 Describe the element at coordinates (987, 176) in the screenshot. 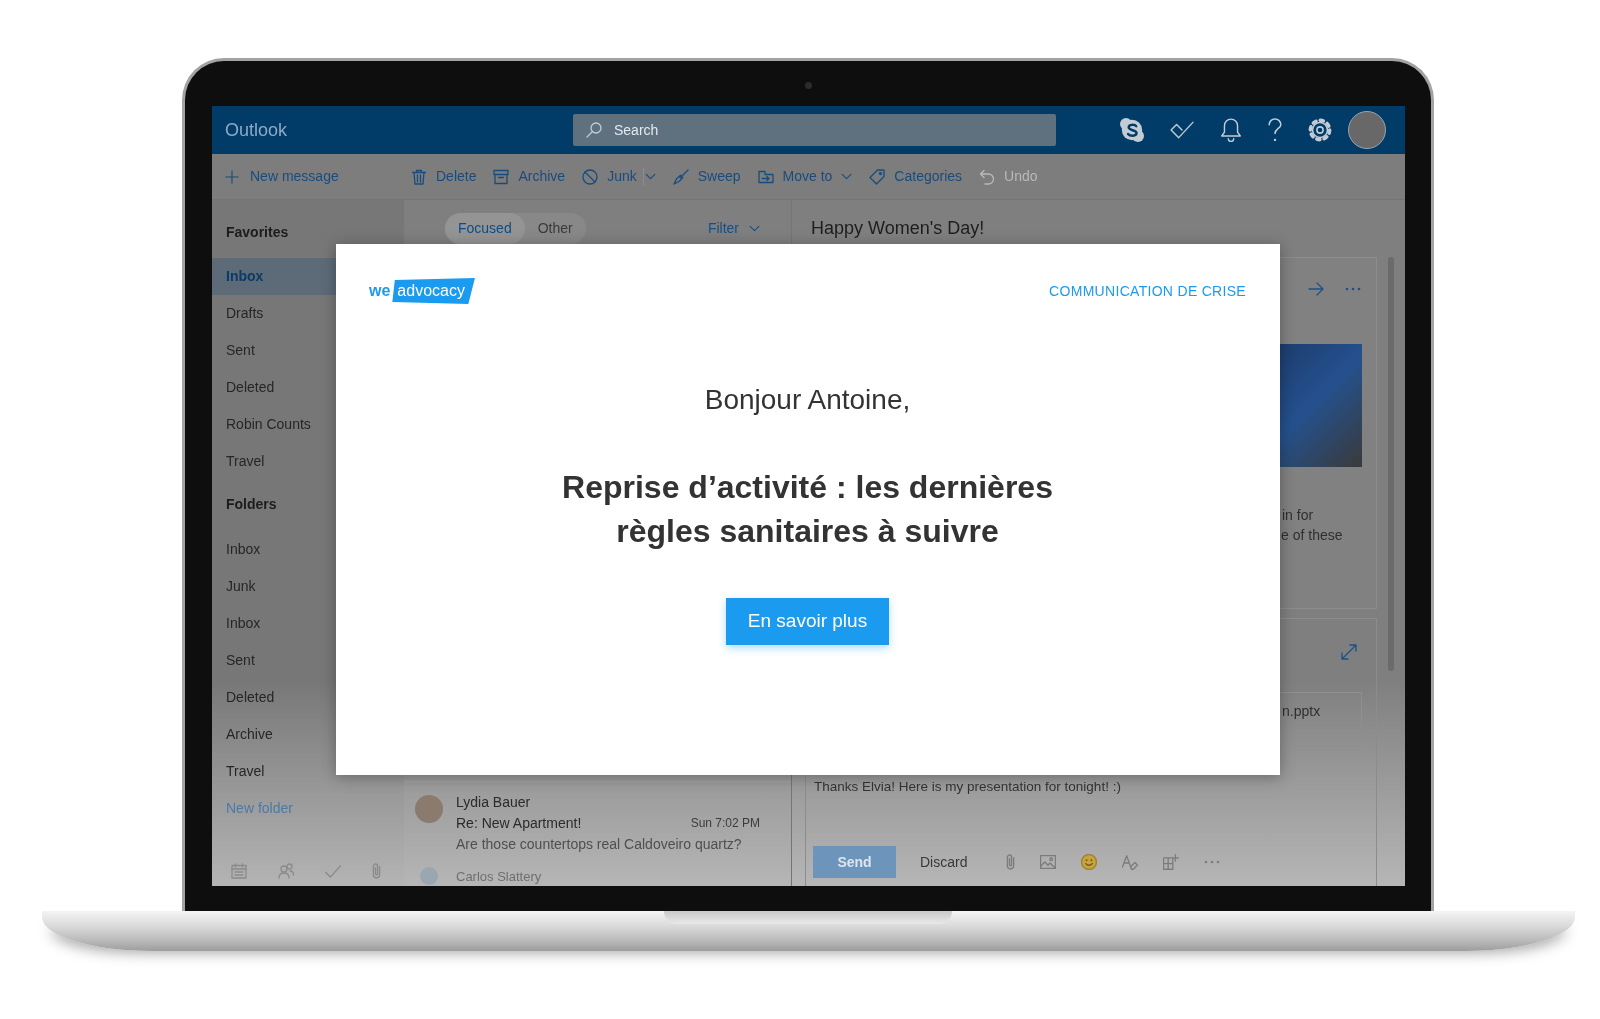

I see `undo-icon` at that location.